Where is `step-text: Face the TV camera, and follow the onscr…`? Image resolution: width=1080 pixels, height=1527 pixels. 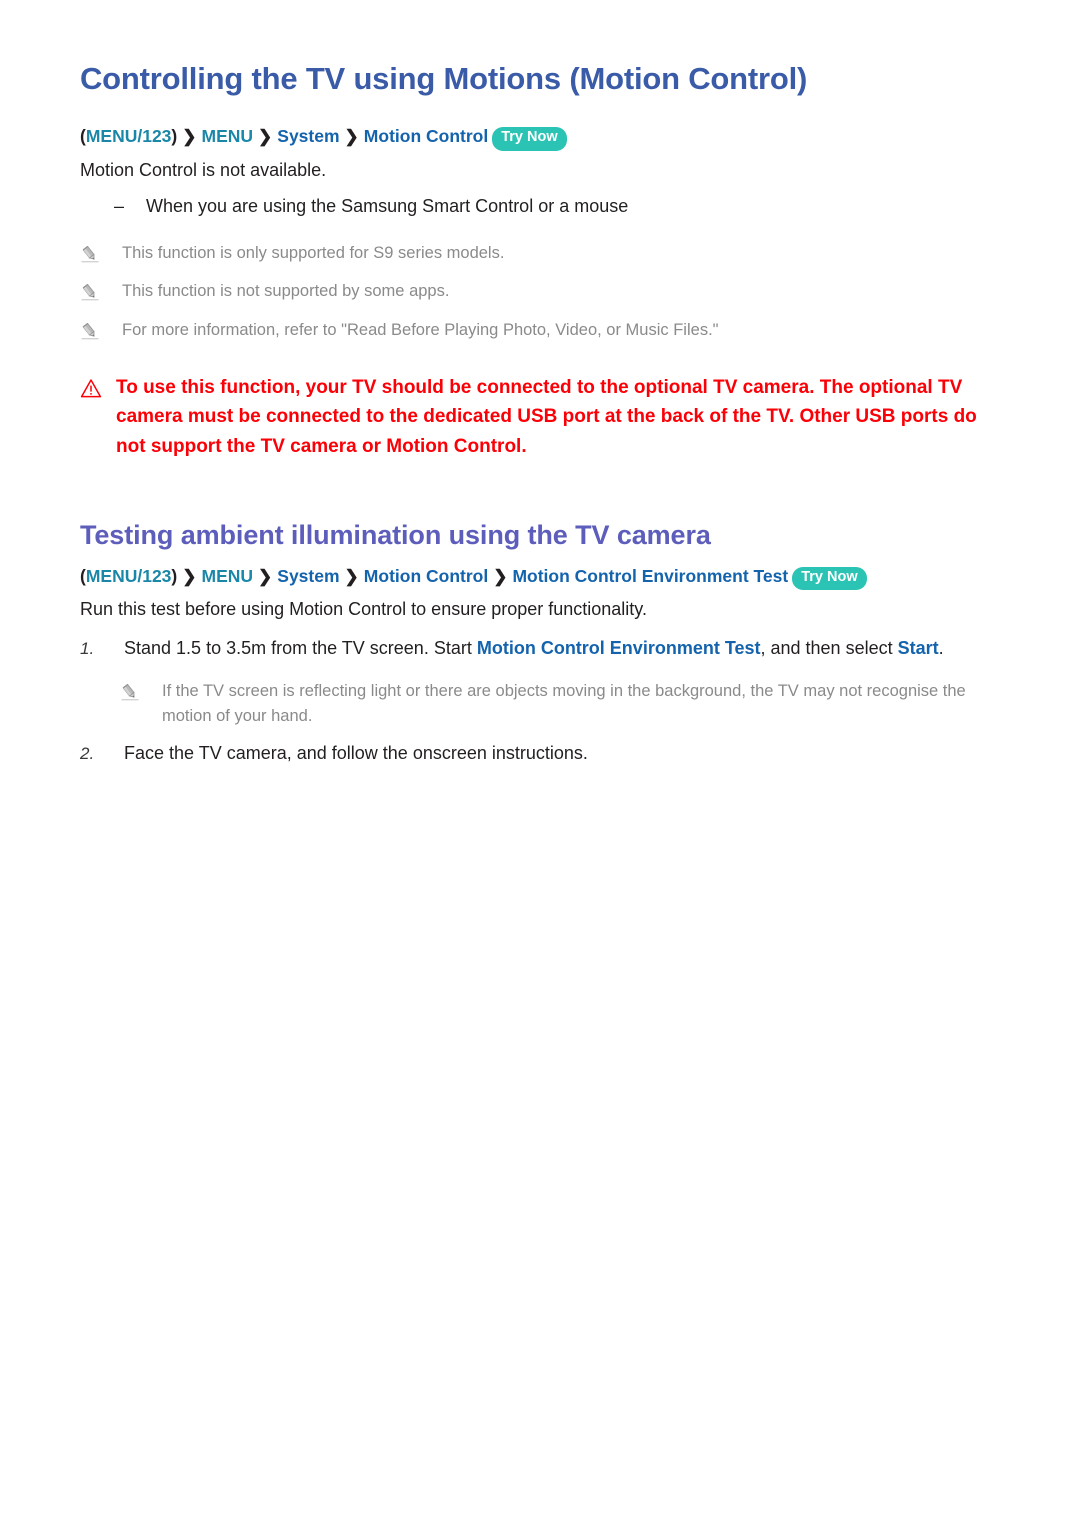 step-text: Face the TV camera, and follow the onscr… is located at coordinates (356, 753).